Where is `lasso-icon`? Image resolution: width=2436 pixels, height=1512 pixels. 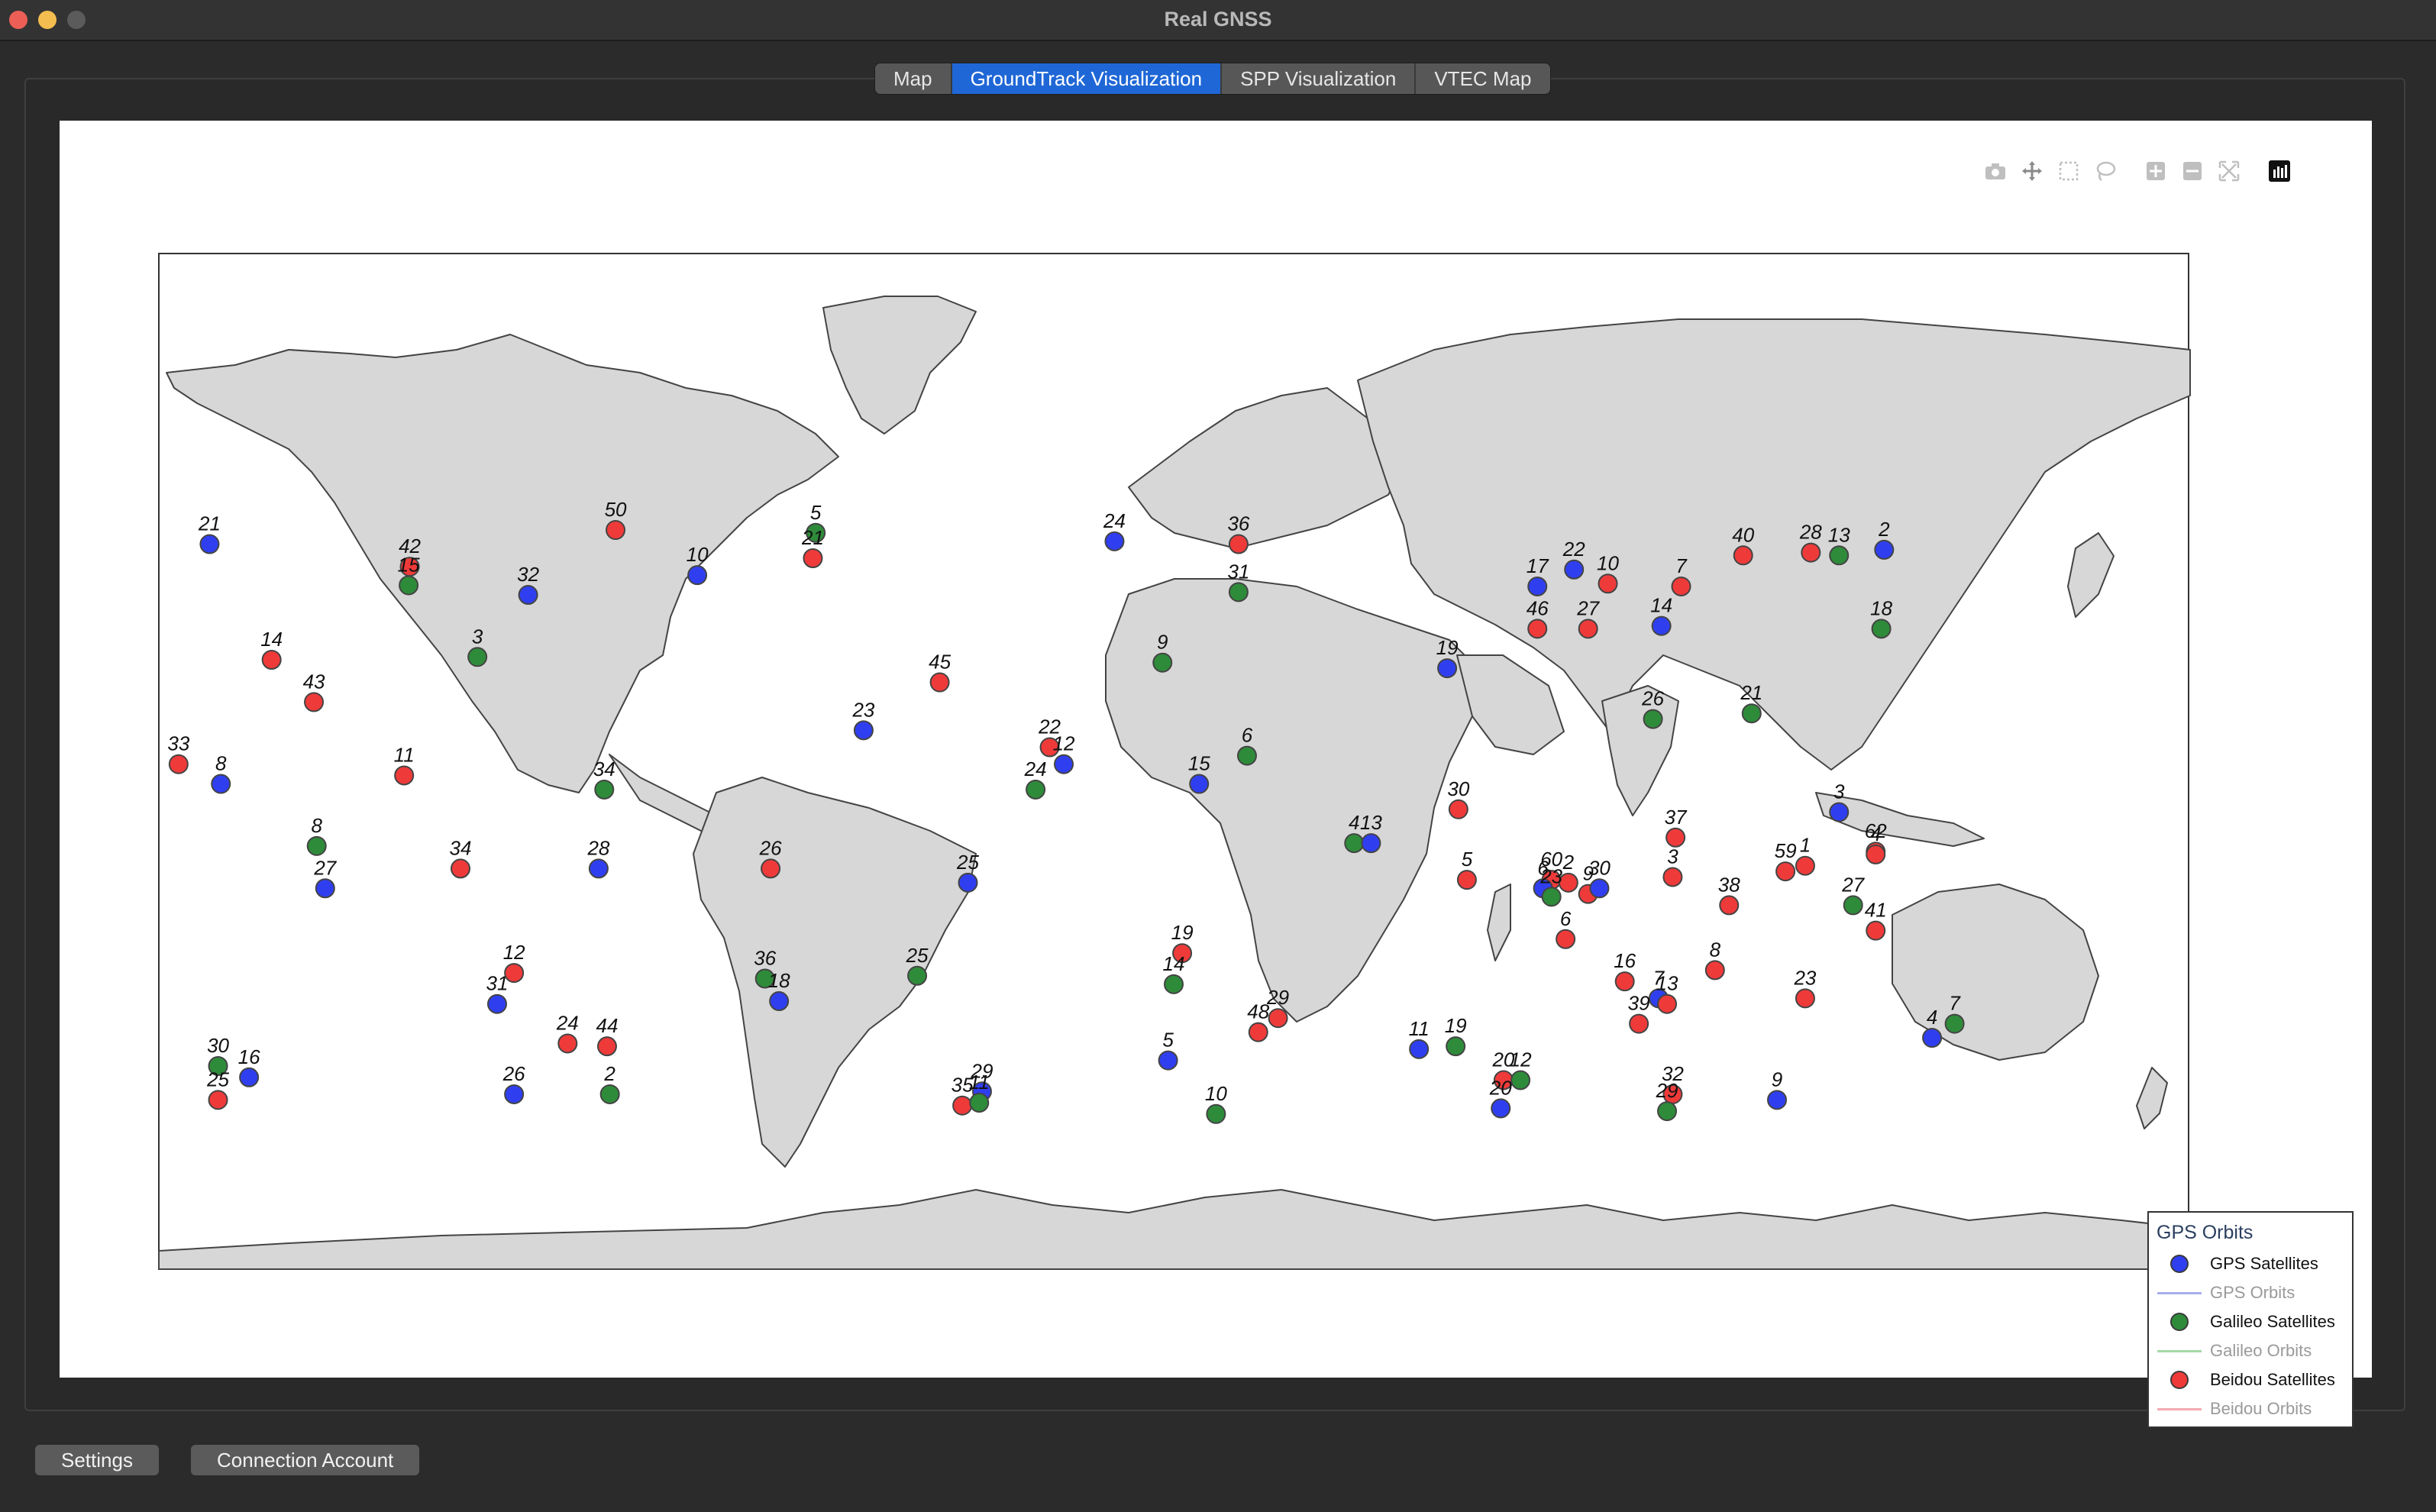
lasso-icon is located at coordinates (2105, 171).